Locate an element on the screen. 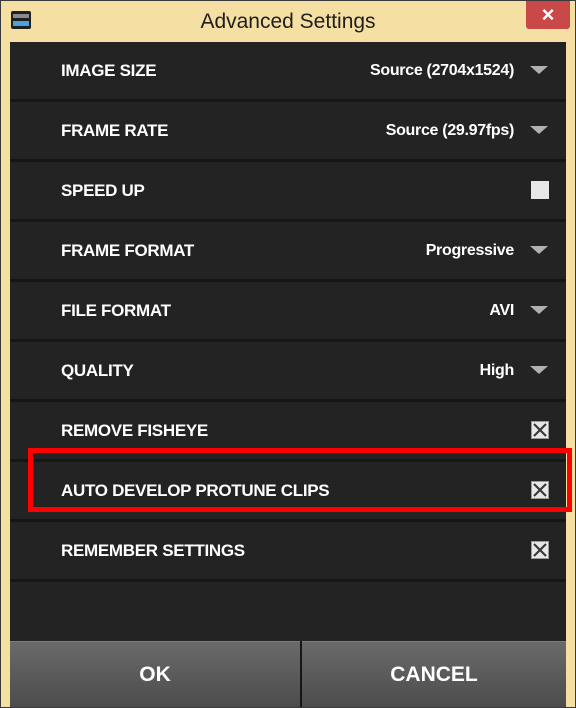 The height and width of the screenshot is (708, 576). setting-row-remove-fisheye: REMOVE FISHEYE is located at coordinates (288, 432).